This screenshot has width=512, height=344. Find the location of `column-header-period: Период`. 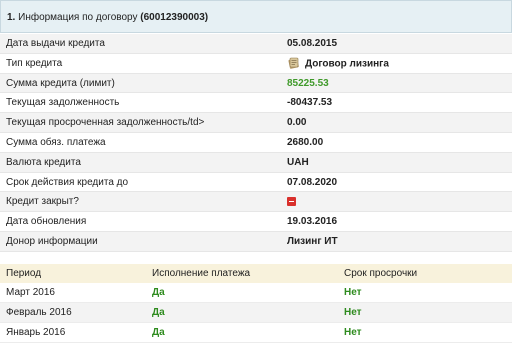

column-header-period: Период is located at coordinates (24, 273).